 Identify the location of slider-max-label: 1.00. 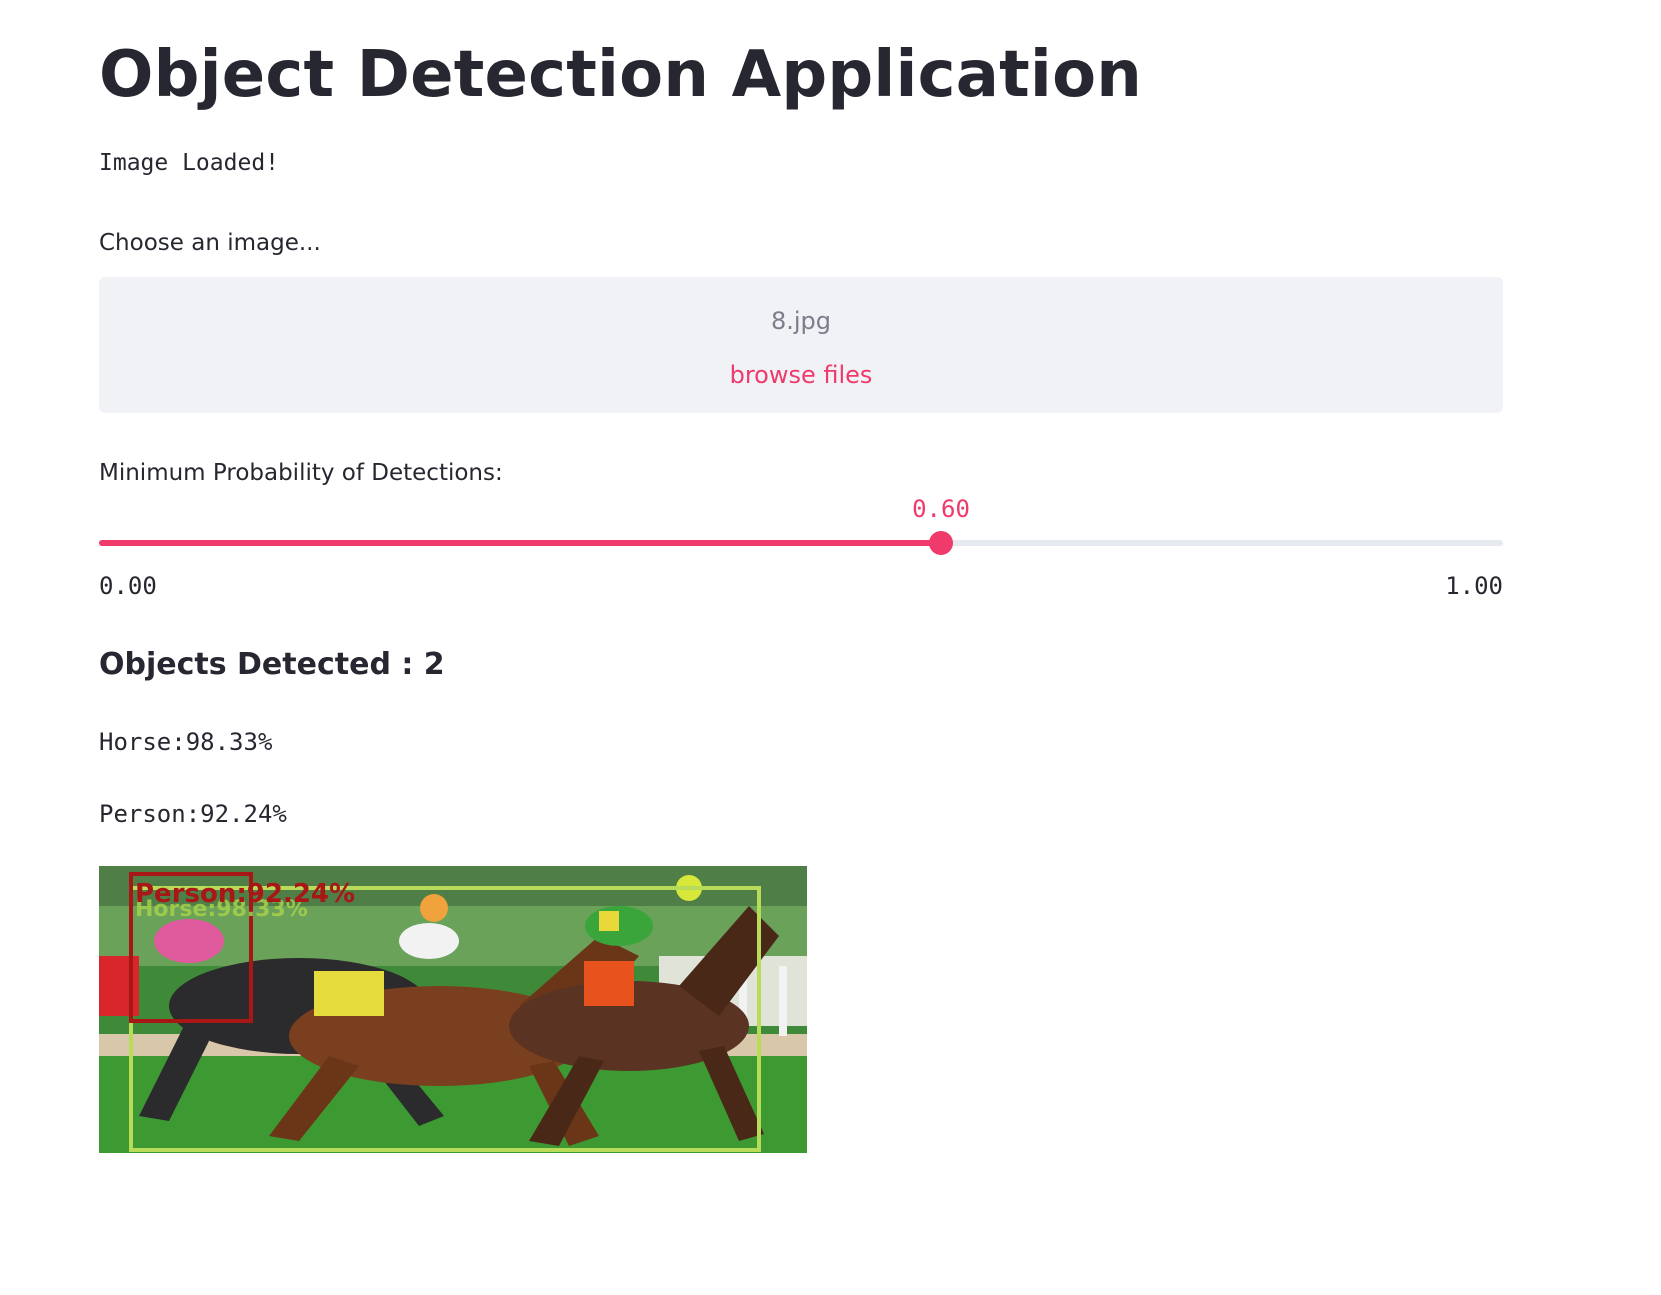
(1474, 586).